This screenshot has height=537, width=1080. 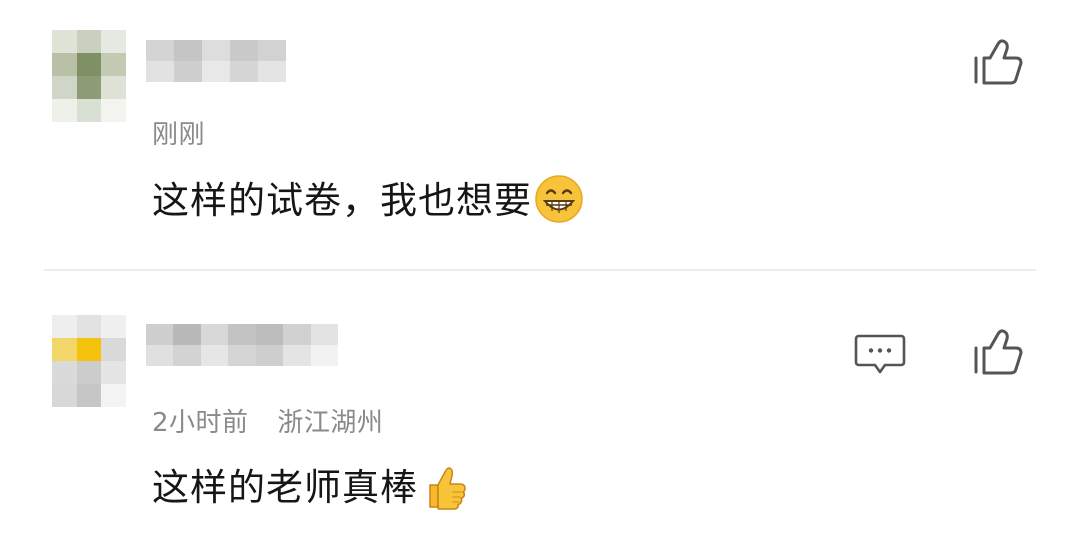 I want to click on reply-button, so click(x=880, y=354).